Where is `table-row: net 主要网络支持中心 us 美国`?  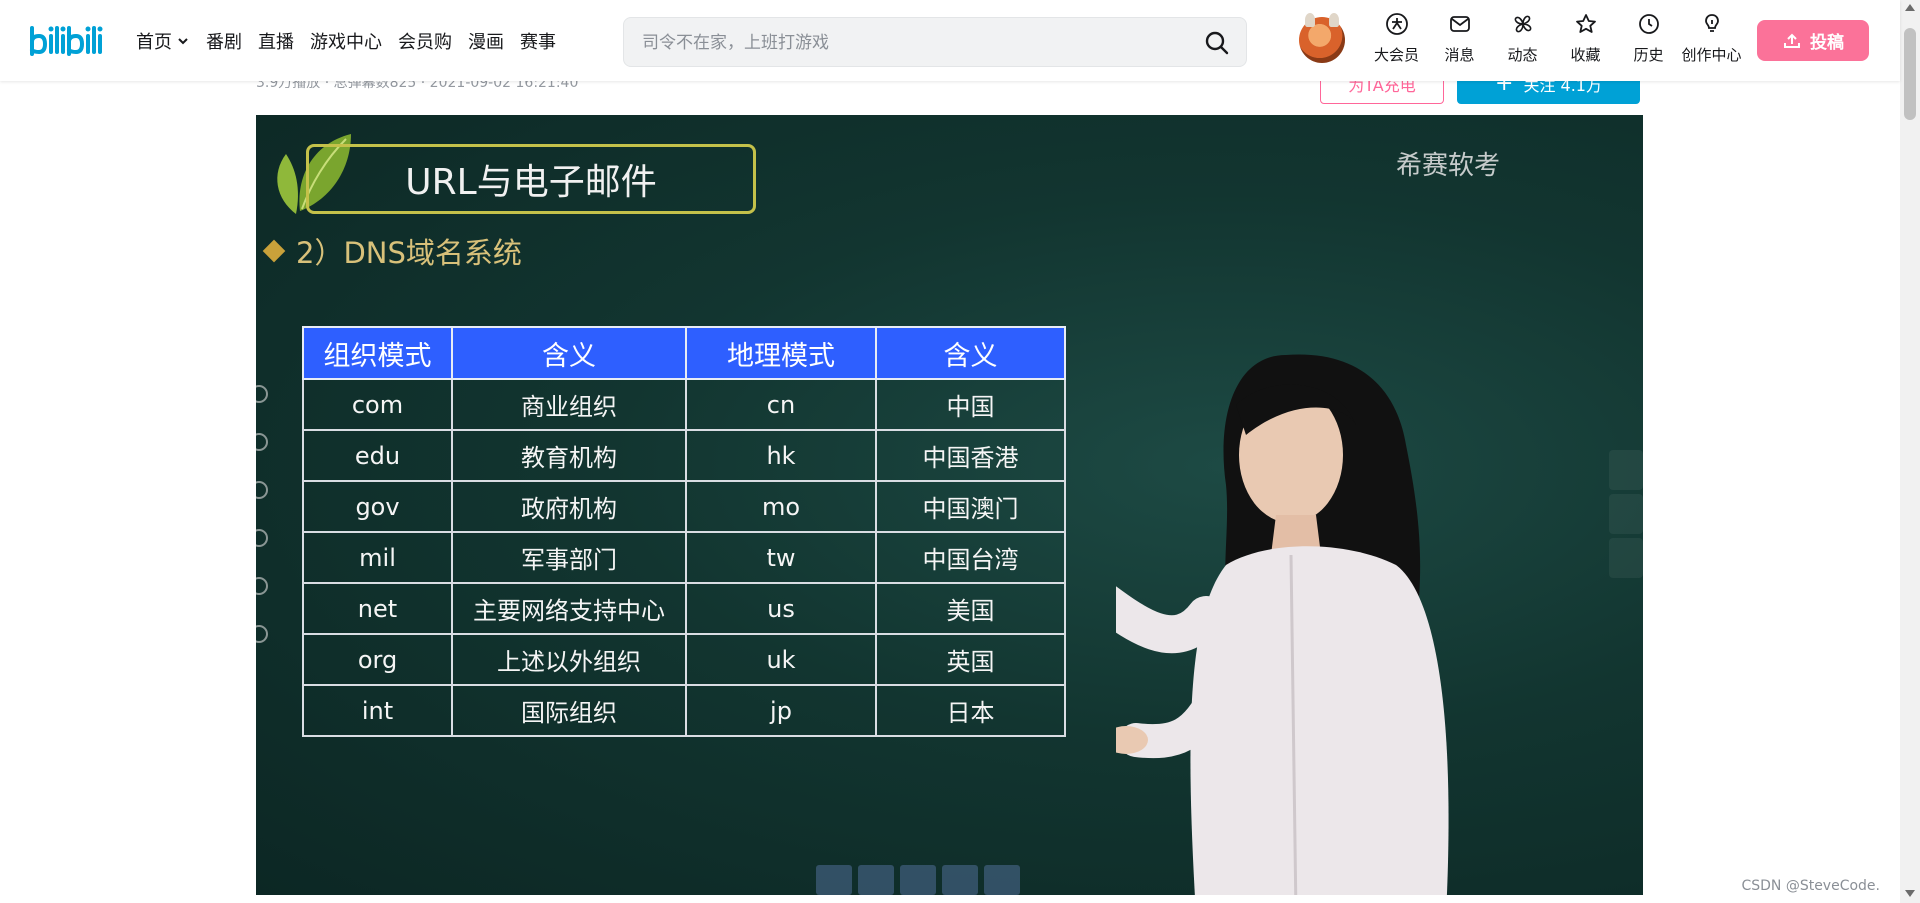 table-row: net 主要网络支持中心 us 美国 is located at coordinates (684, 608).